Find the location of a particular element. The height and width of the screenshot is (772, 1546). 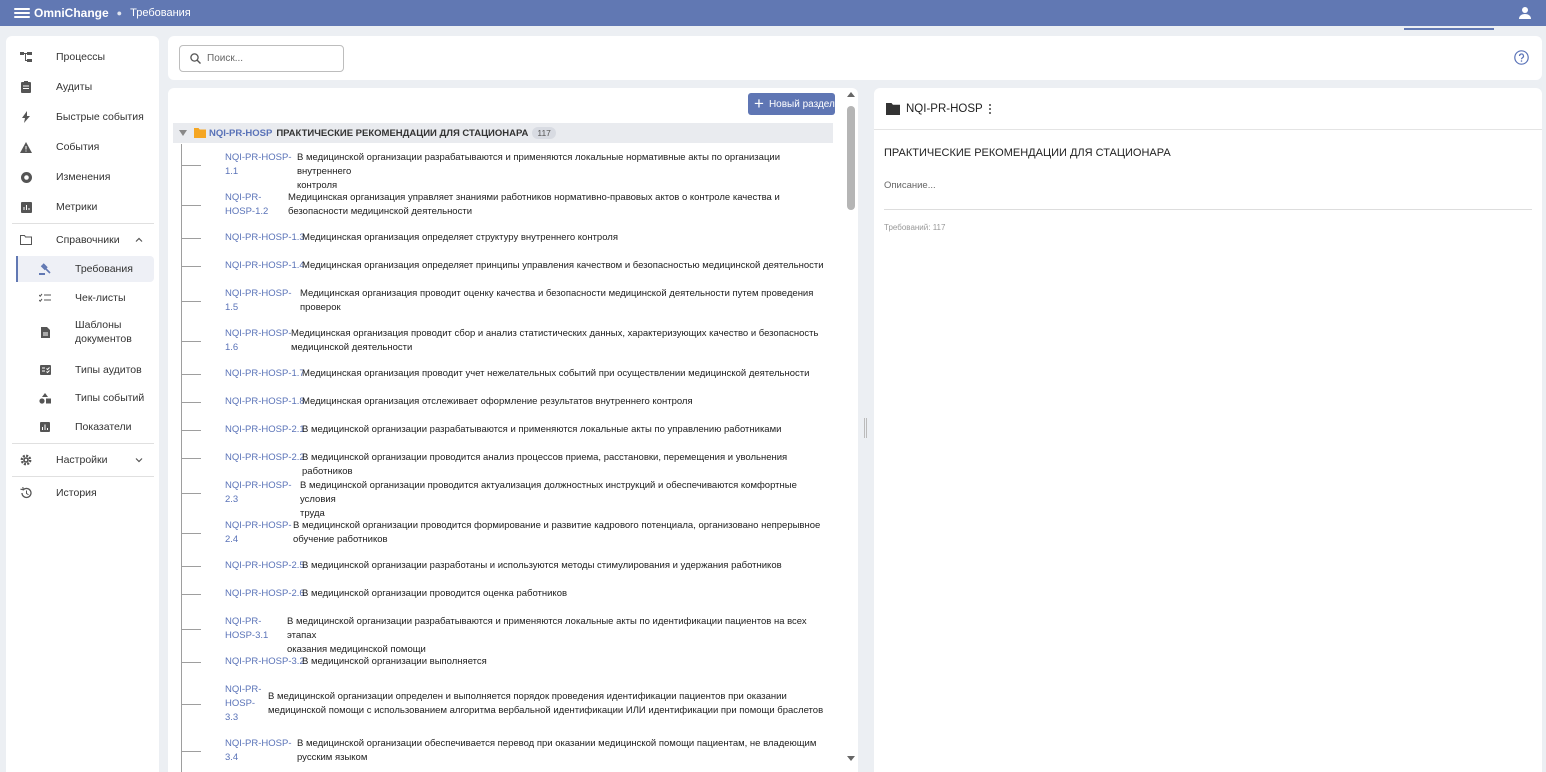

new-section-button: + Новый раздел is located at coordinates (791, 104).